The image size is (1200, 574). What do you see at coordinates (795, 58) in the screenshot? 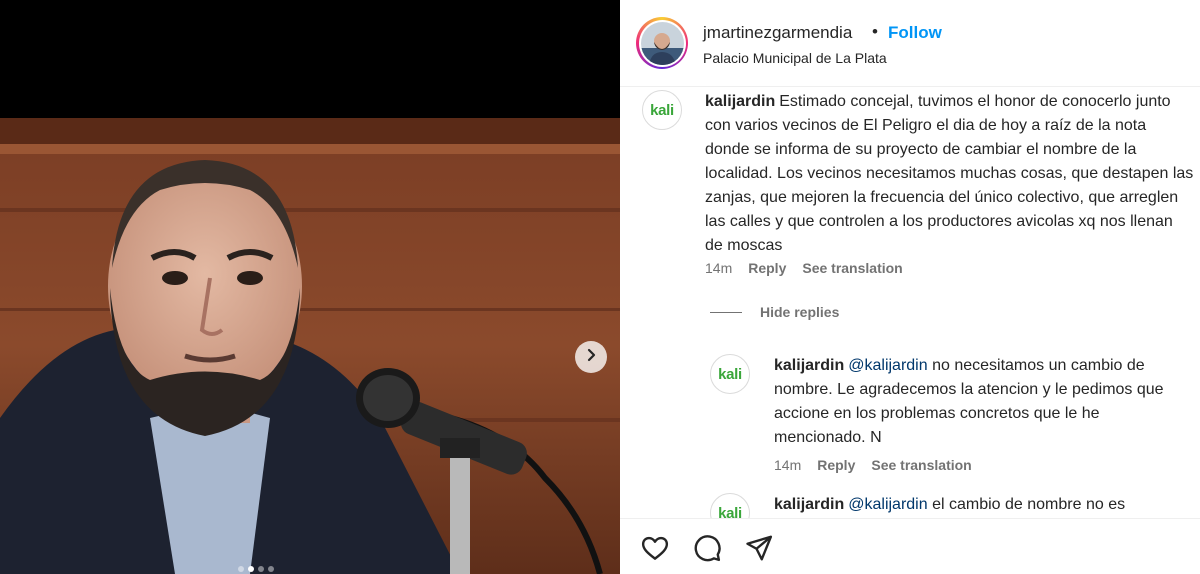
I see `post-location: Palacio Municipal de La Plata` at bounding box center [795, 58].